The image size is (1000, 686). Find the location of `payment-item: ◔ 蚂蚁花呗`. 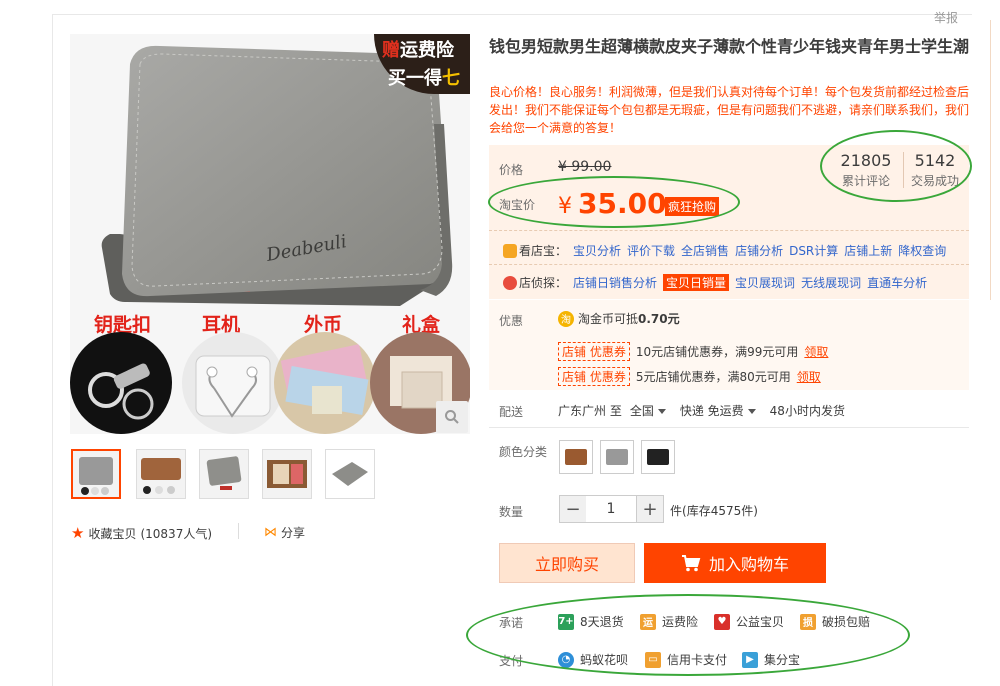

payment-item: ◔ 蚂蚁花呗 is located at coordinates (593, 659).